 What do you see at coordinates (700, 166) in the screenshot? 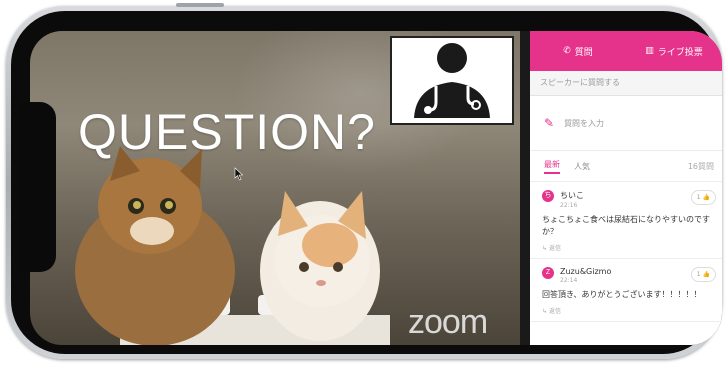
I see `question-count: 16質問` at bounding box center [700, 166].